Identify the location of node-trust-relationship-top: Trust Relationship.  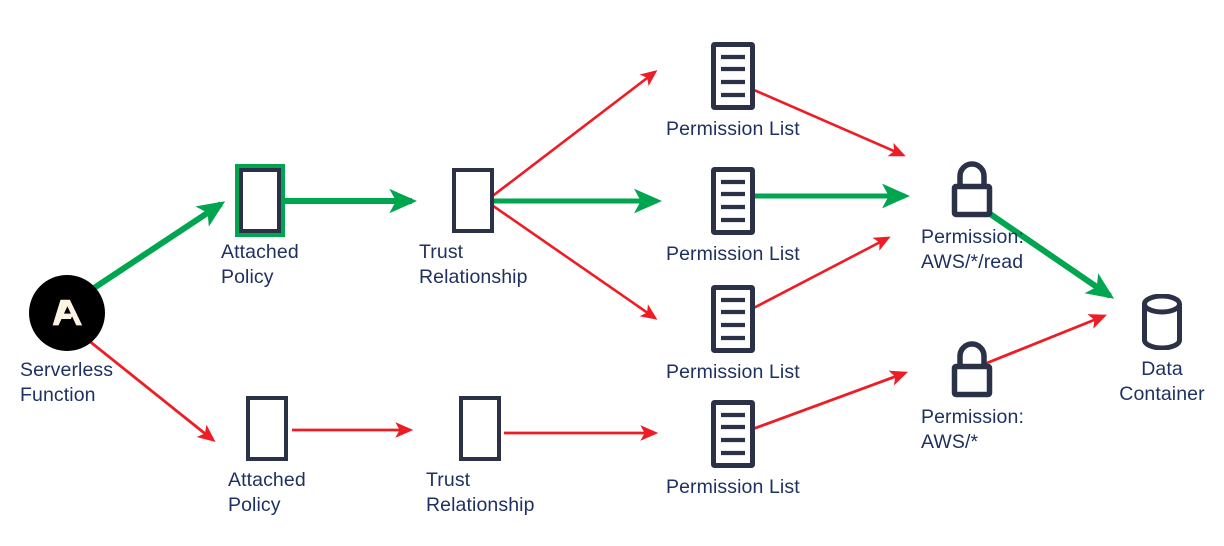
(473, 229).